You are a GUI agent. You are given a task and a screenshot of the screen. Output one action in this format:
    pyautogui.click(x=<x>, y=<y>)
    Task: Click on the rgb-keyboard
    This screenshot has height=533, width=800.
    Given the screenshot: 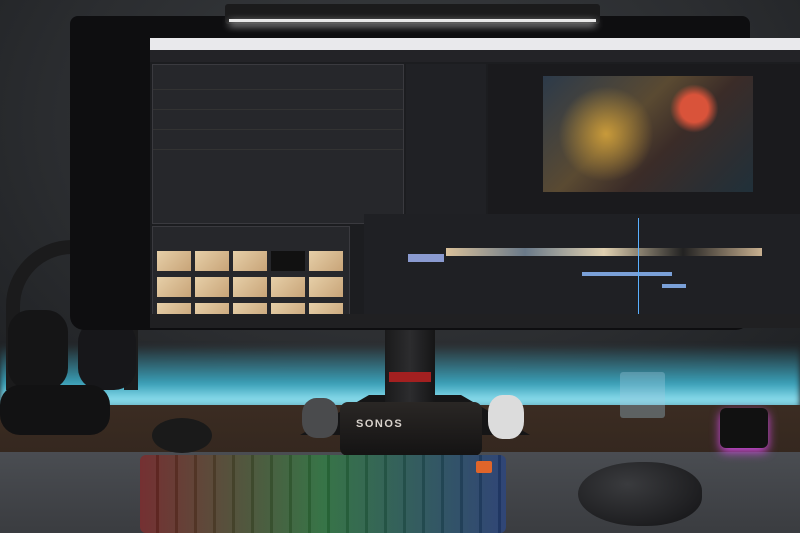 What is the action you would take?
    pyautogui.click(x=323, y=494)
    